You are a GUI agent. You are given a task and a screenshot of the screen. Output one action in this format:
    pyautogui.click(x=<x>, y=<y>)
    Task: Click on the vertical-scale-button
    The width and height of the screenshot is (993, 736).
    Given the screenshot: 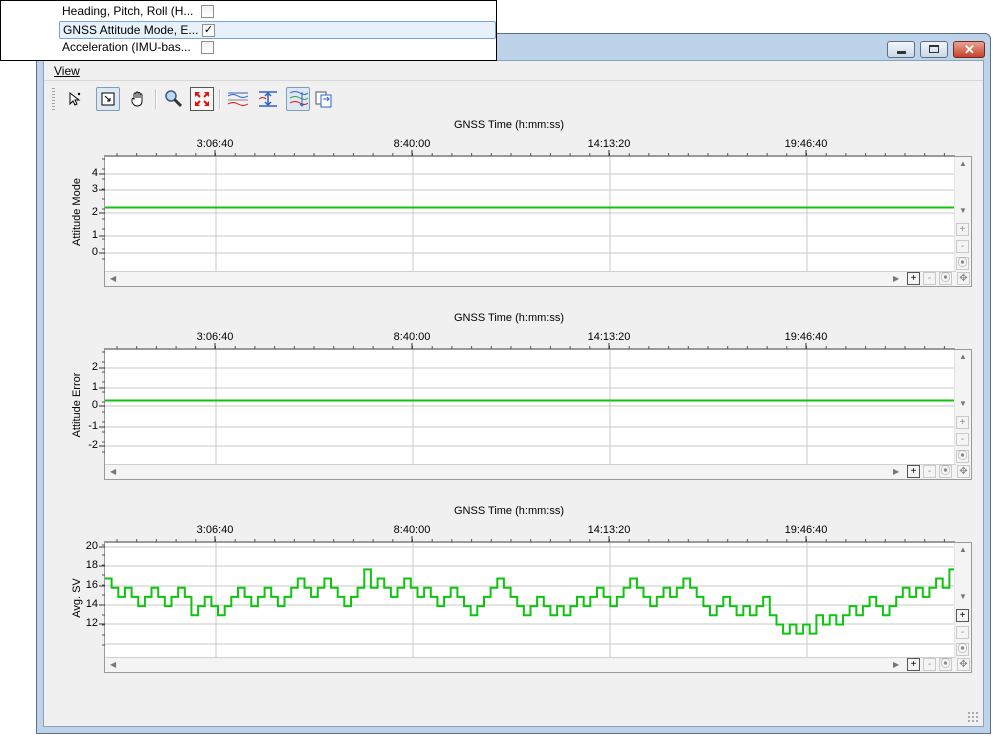 What is the action you would take?
    pyautogui.click(x=268, y=99)
    